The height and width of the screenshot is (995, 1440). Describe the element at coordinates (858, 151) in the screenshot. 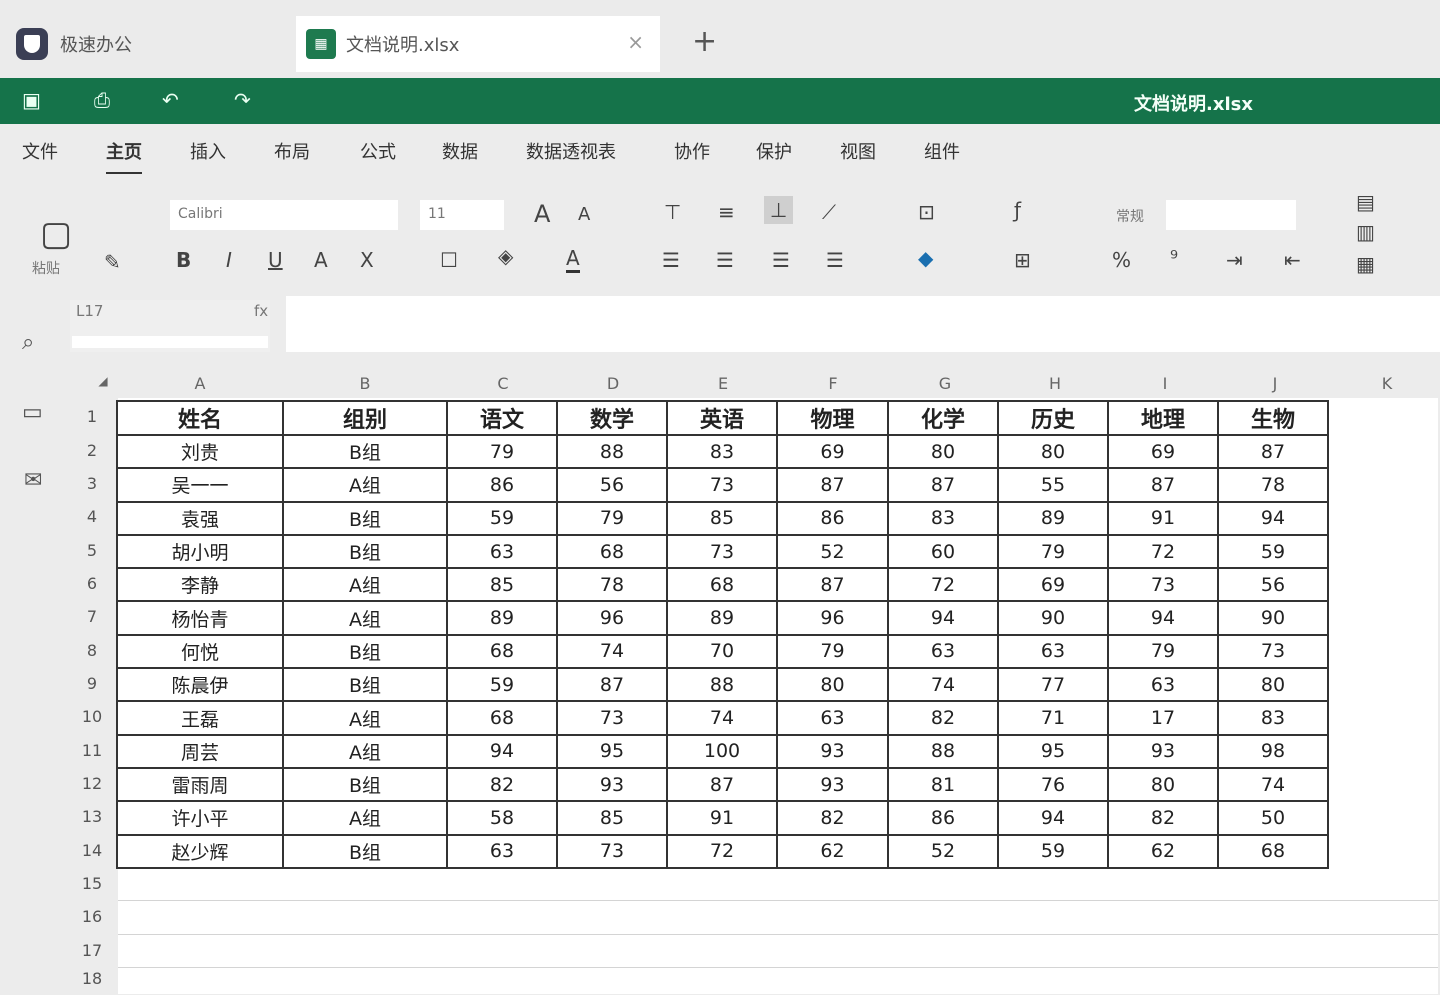

I see `menu-view: 视图` at that location.